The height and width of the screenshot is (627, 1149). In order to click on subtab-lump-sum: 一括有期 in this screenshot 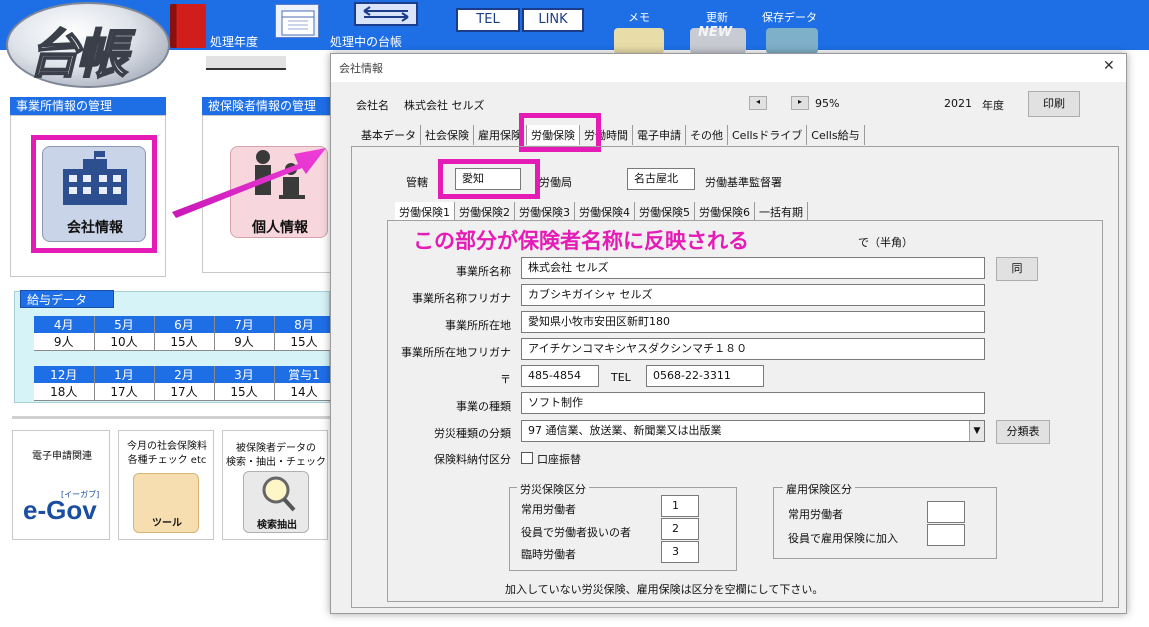, I will do `click(781, 212)`.